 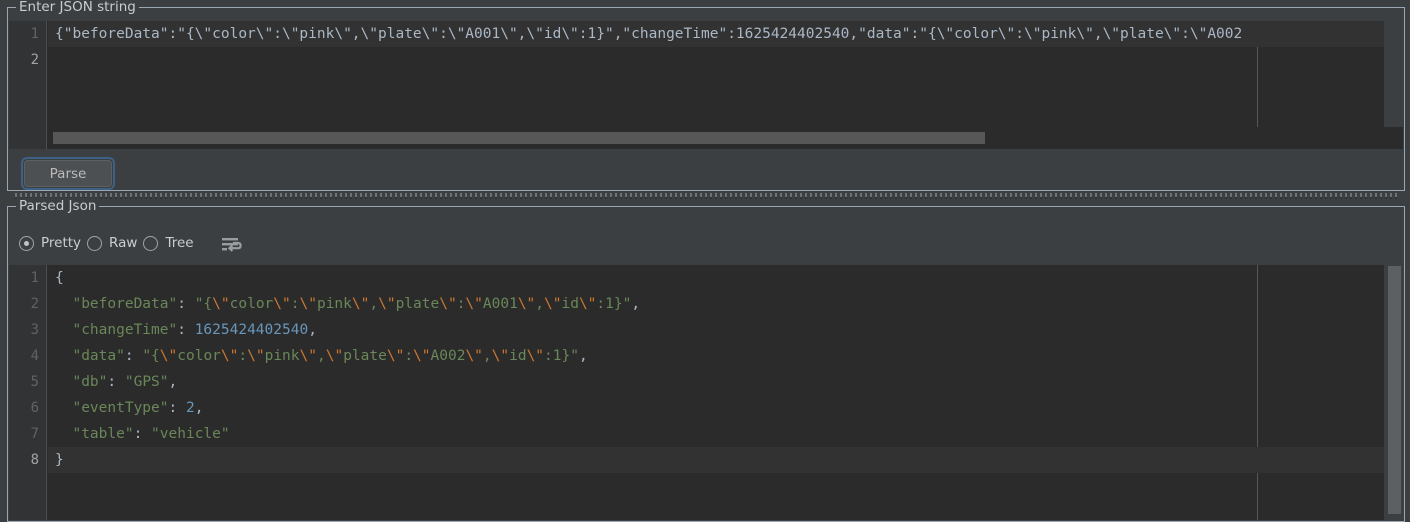 What do you see at coordinates (151, 243) in the screenshot?
I see `radio-tree-dot` at bounding box center [151, 243].